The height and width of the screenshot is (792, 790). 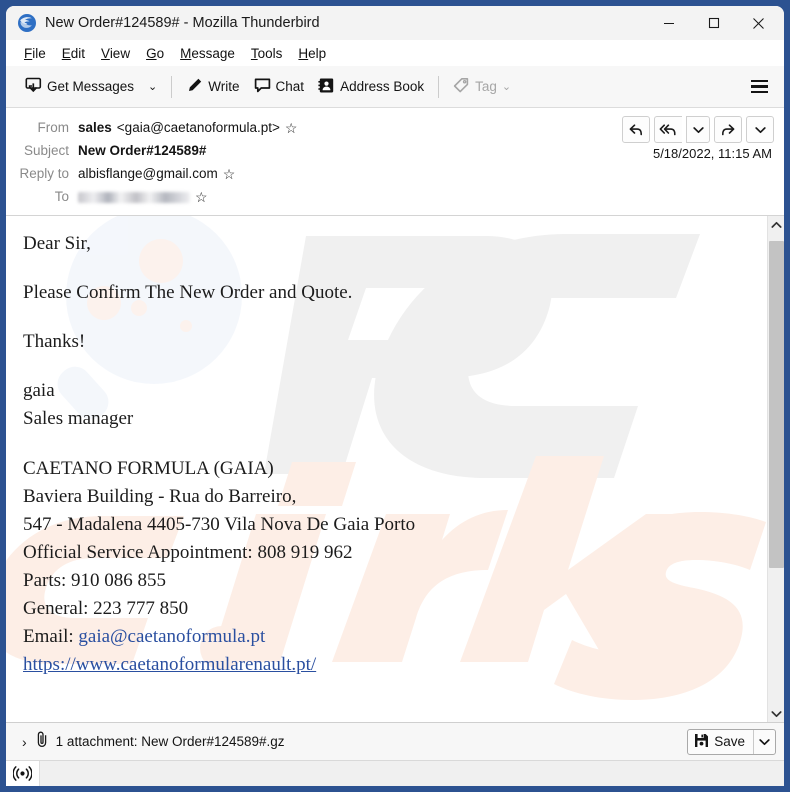 I want to click on save-label: Save, so click(x=729, y=741).